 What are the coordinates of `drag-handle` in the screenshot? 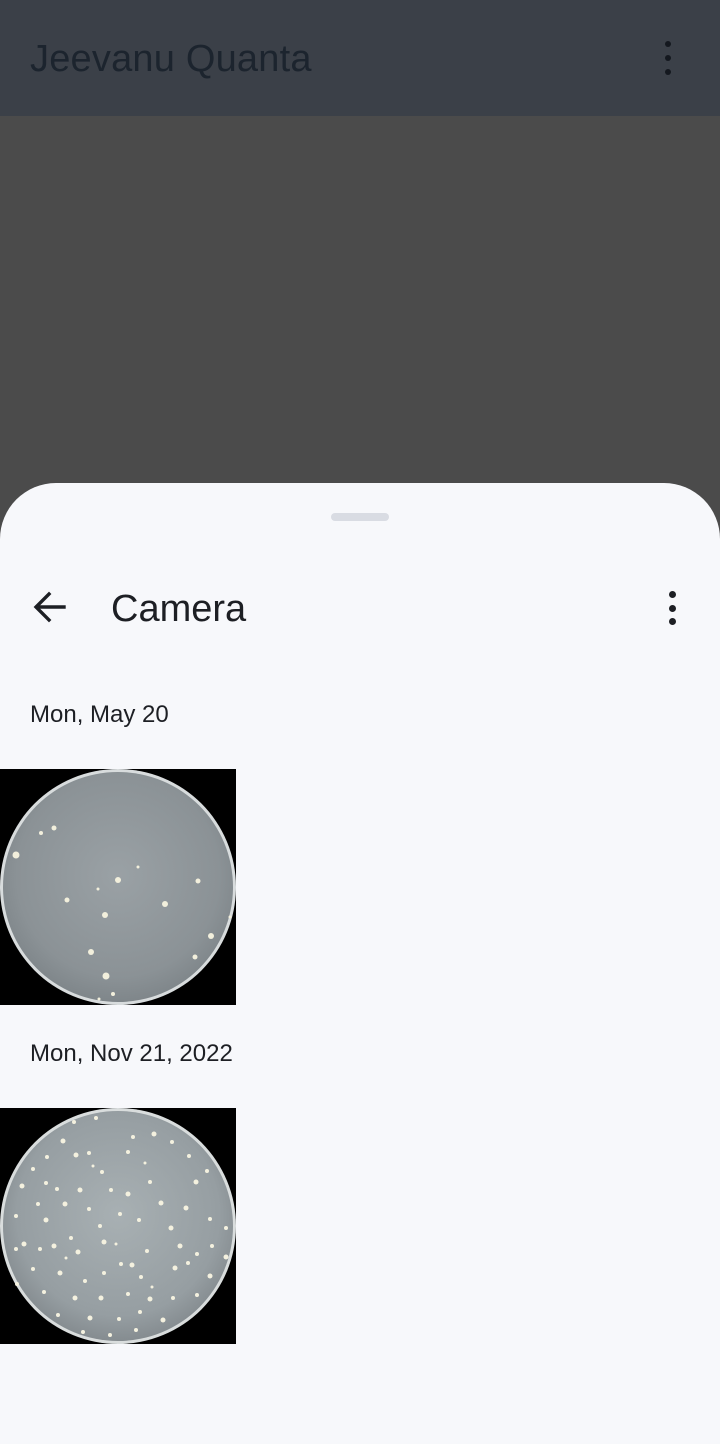 It's located at (360, 517).